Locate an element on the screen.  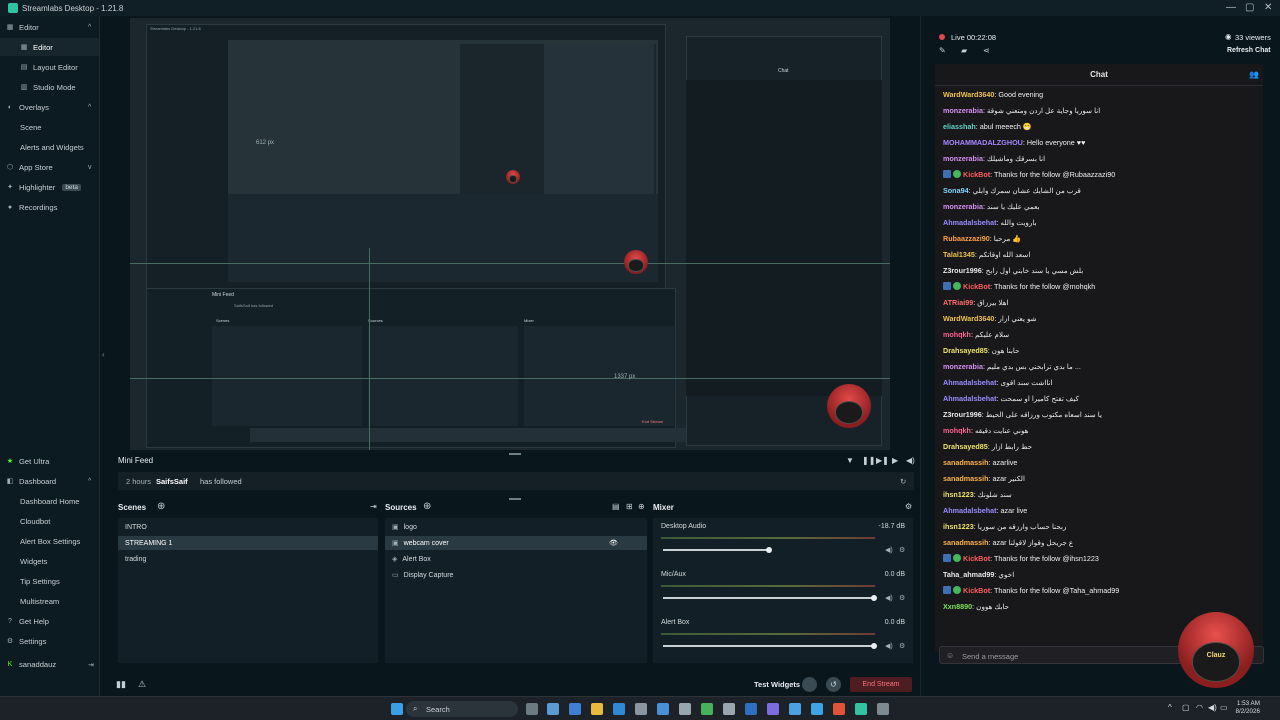
sidebar-item-alert-box-settings: Alert Box Settings is located at coordinates (50, 541).